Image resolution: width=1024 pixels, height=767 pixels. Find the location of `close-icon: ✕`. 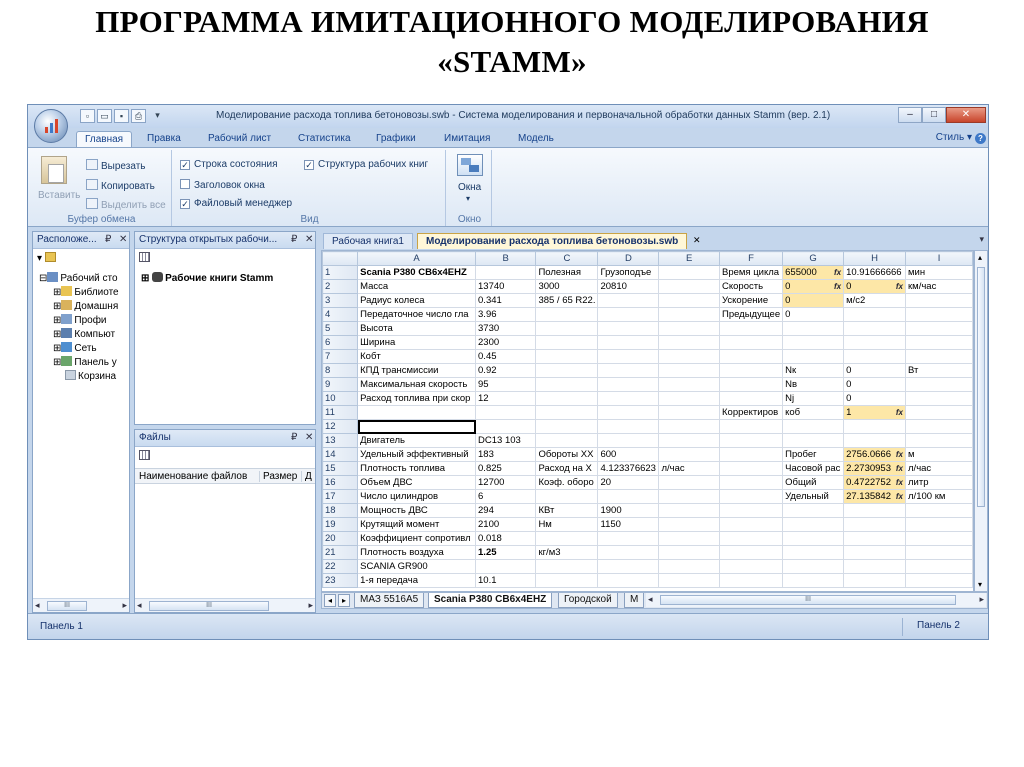

close-icon: ✕ is located at coordinates (309, 438).